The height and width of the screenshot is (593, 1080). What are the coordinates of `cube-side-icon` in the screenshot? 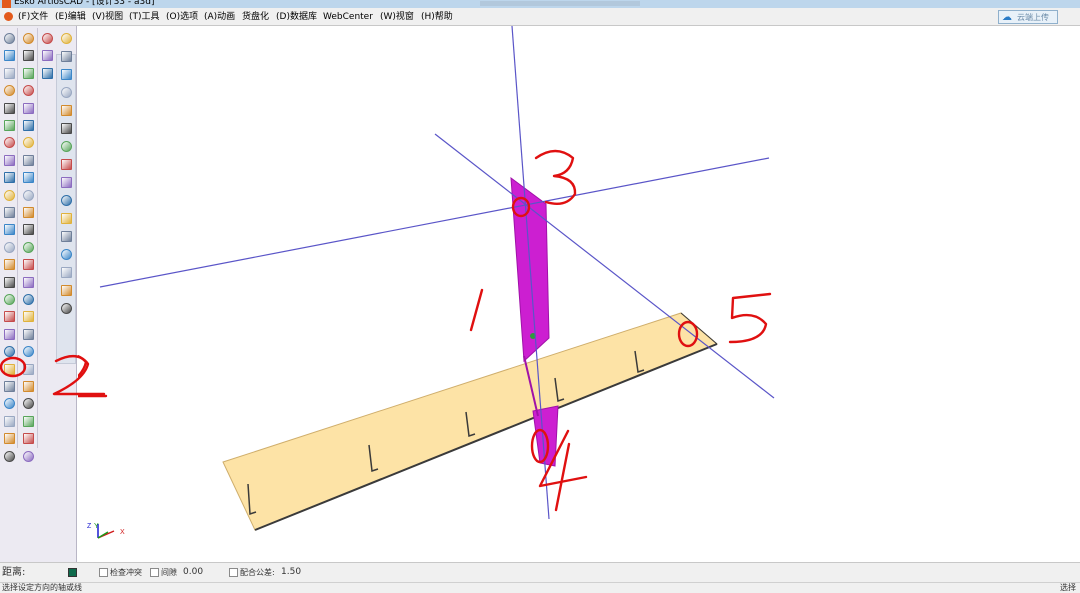 It's located at (66, 146).